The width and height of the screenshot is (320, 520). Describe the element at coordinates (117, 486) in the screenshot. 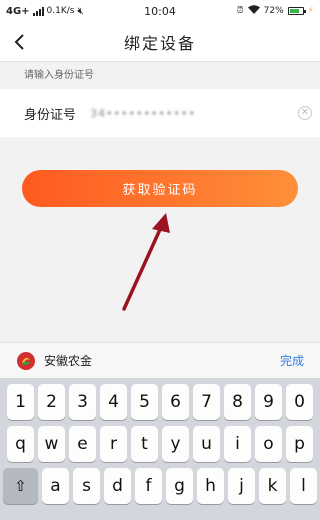

I see `key-d: d` at that location.